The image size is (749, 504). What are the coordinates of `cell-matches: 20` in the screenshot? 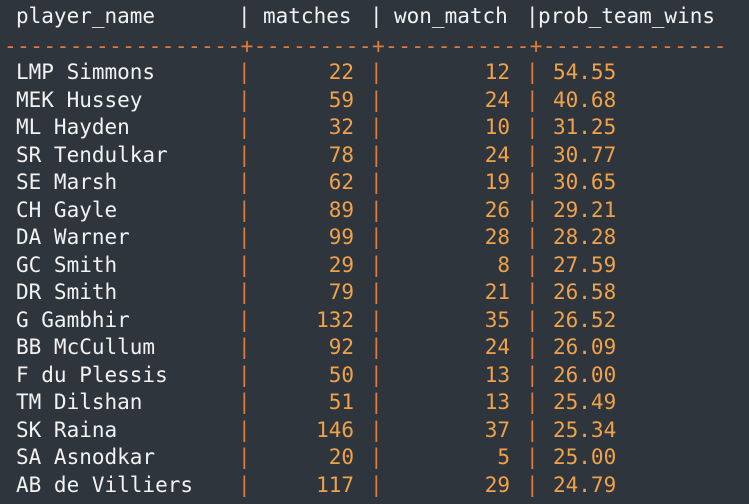 It's located at (341, 457).